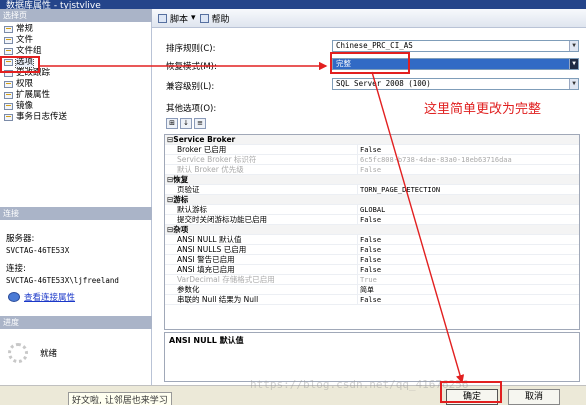  I want to click on highlight-recovery-model, so click(370, 63).